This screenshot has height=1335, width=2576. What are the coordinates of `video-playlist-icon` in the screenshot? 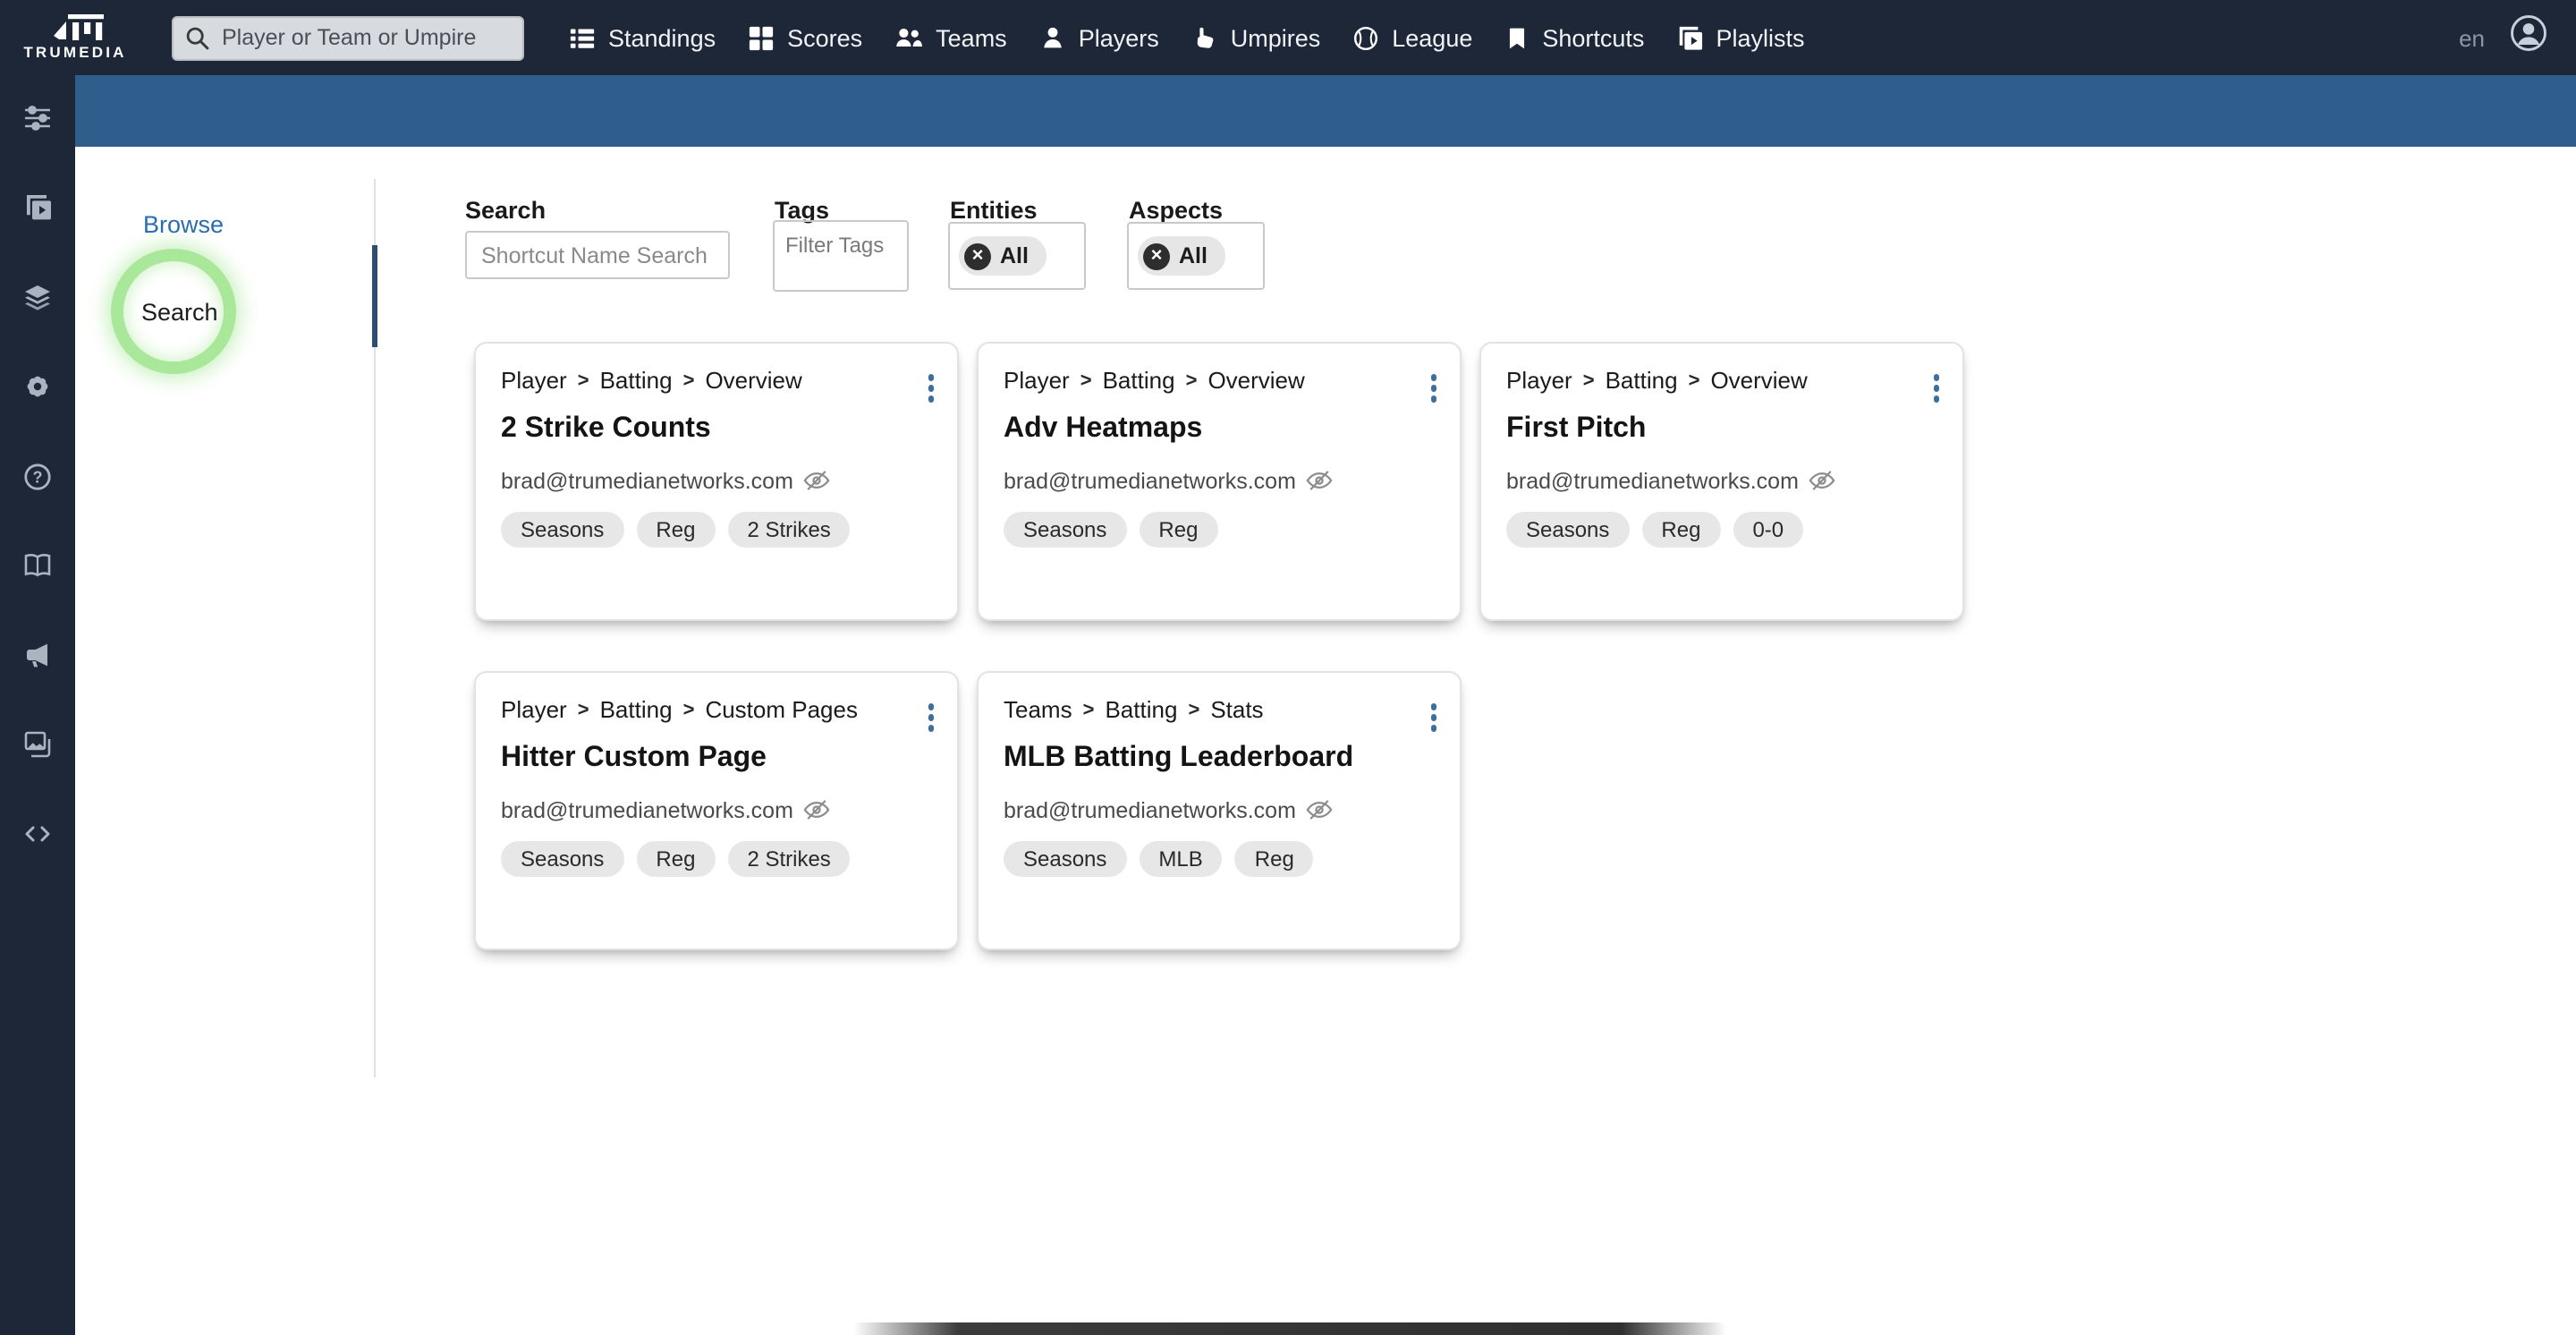 It's located at (37, 207).